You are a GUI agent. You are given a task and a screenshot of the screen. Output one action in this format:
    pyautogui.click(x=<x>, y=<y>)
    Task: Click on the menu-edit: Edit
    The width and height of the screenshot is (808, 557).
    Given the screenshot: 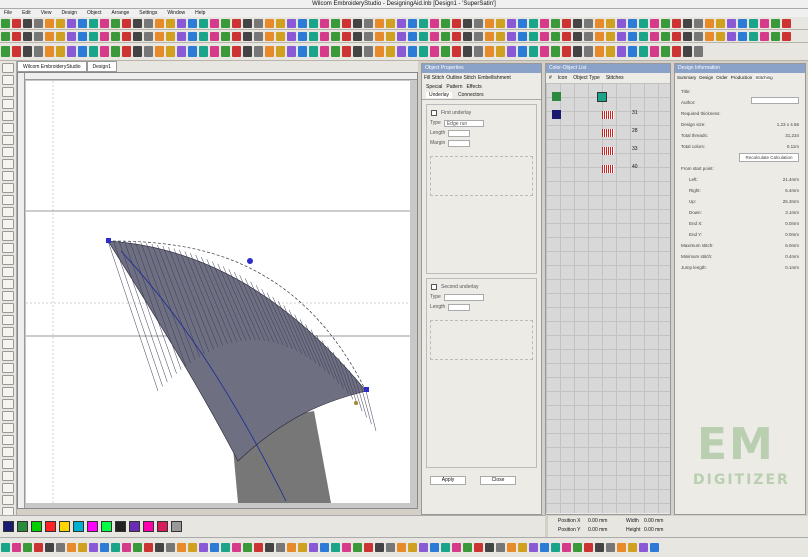 What is the action you would take?
    pyautogui.click(x=26, y=13)
    